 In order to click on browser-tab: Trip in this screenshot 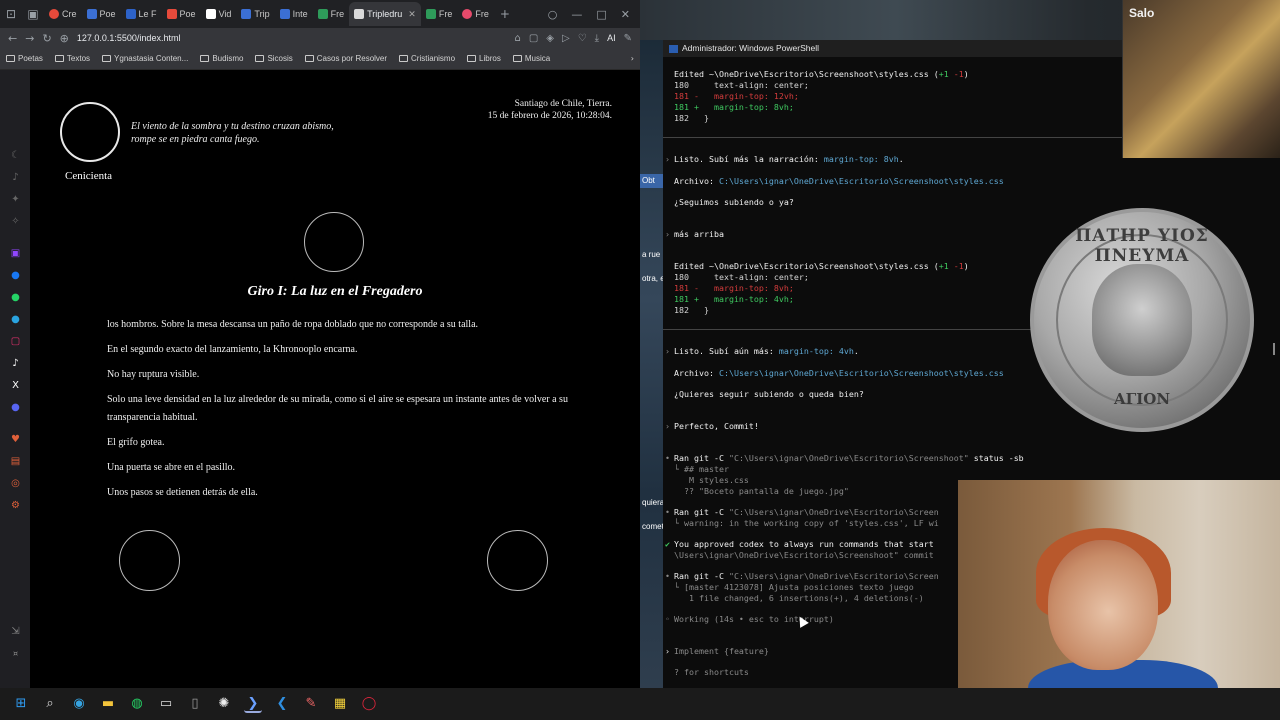, I will do `click(255, 14)`.